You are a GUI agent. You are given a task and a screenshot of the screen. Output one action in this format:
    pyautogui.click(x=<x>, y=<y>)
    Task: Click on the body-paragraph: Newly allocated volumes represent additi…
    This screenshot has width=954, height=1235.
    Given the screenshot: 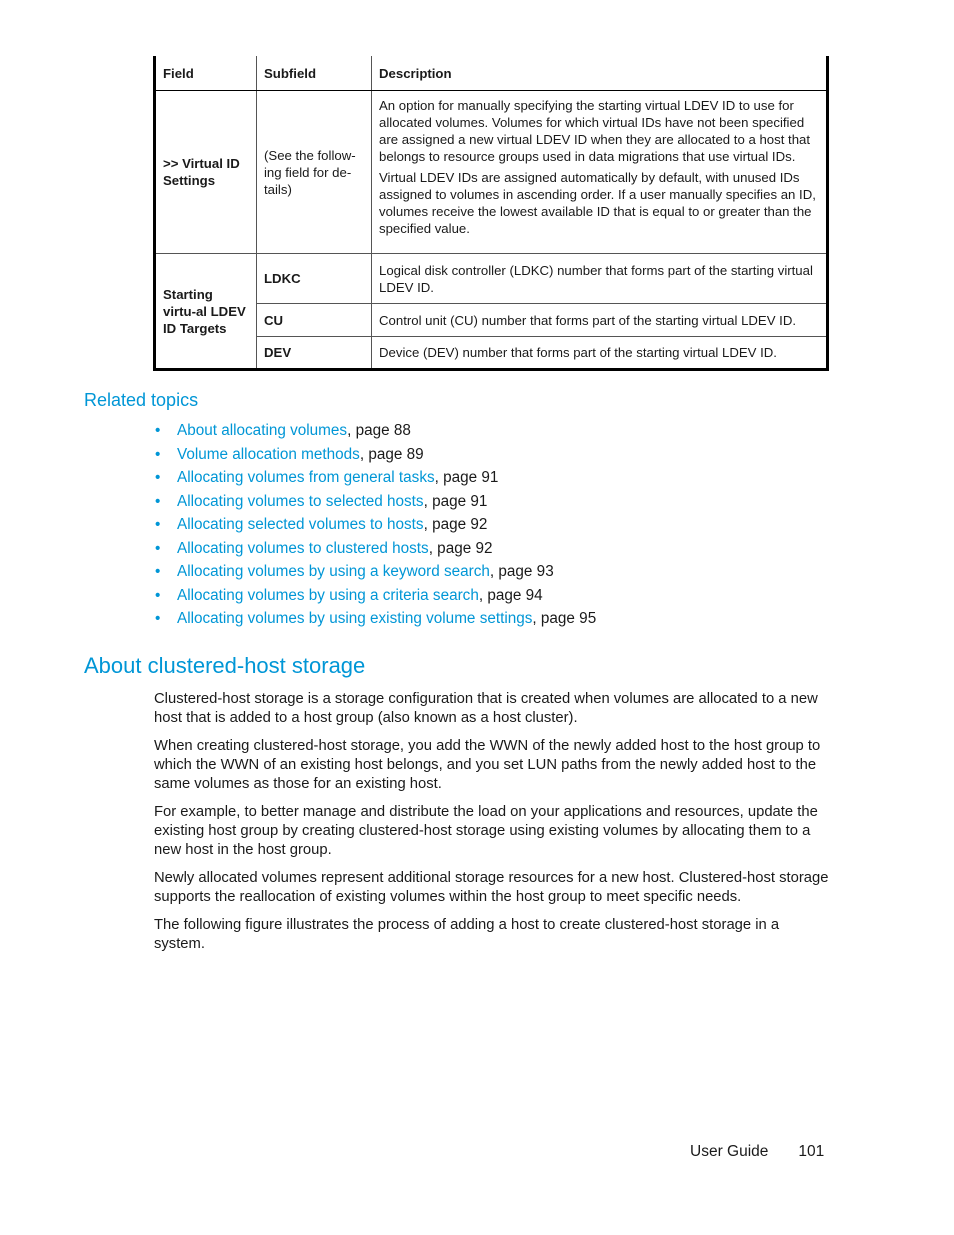 What is the action you would take?
    pyautogui.click(x=491, y=887)
    